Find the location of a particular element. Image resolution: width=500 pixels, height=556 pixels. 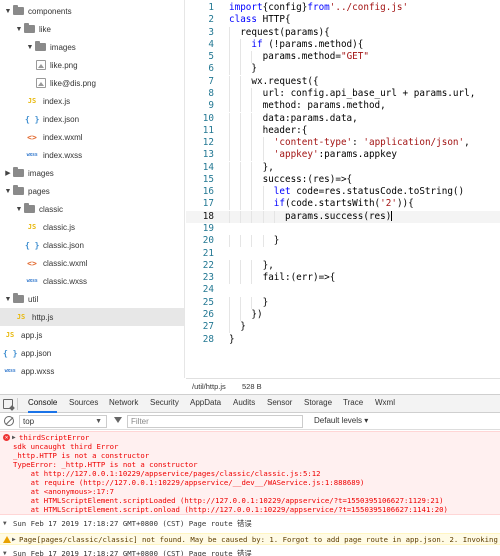

code-text: method: params.method, is located at coordinates (324, 106).